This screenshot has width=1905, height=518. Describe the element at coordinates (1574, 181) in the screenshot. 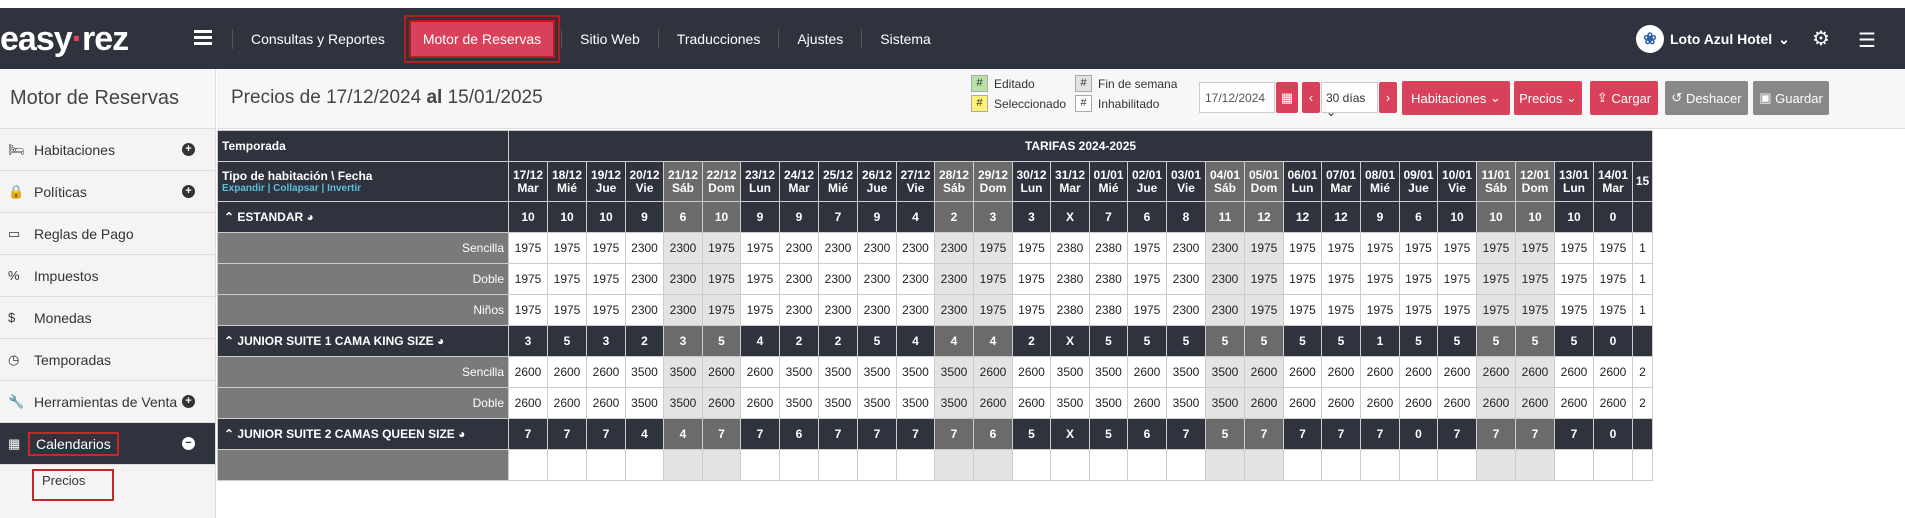

I see `date-header: 13/01 Lun` at that location.